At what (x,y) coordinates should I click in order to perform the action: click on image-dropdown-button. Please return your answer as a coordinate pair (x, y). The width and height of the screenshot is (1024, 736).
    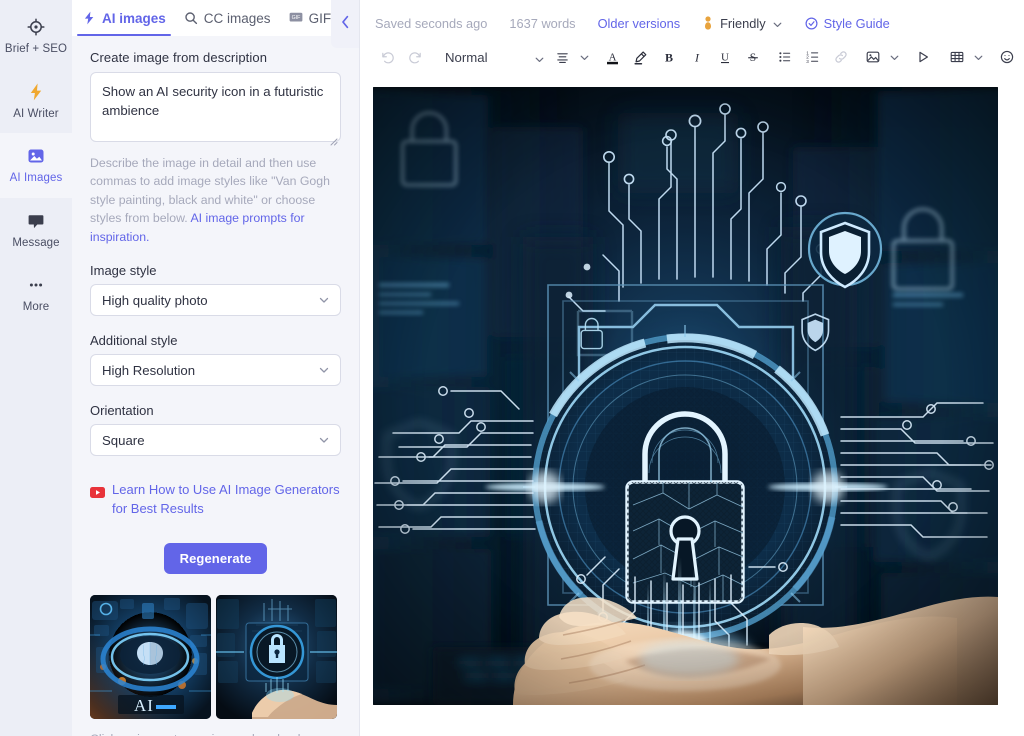
    Looking at the image, I should click on (895, 57).